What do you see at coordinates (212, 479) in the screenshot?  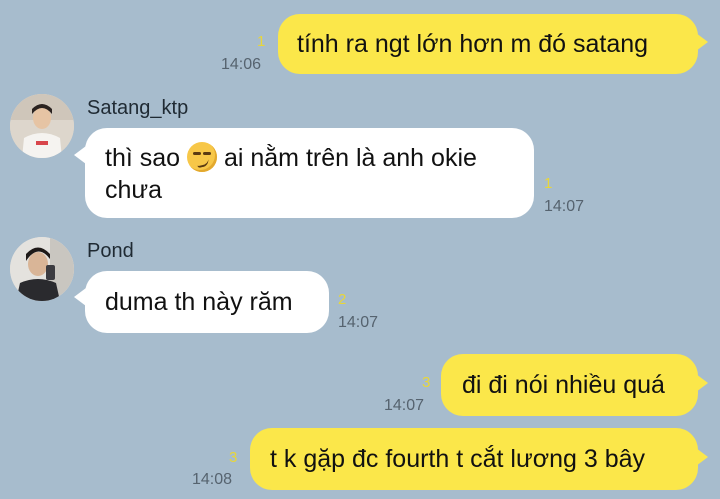 I see `message-time: 14:08` at bounding box center [212, 479].